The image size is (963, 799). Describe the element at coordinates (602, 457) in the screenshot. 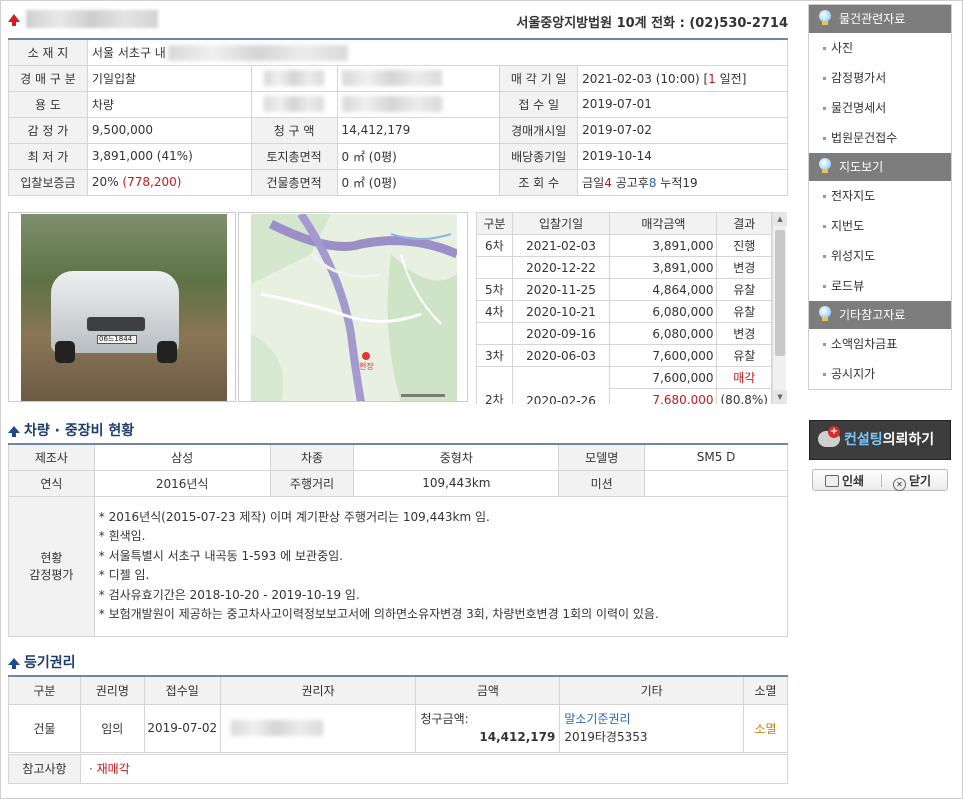

I see `model-label: 모델명` at that location.